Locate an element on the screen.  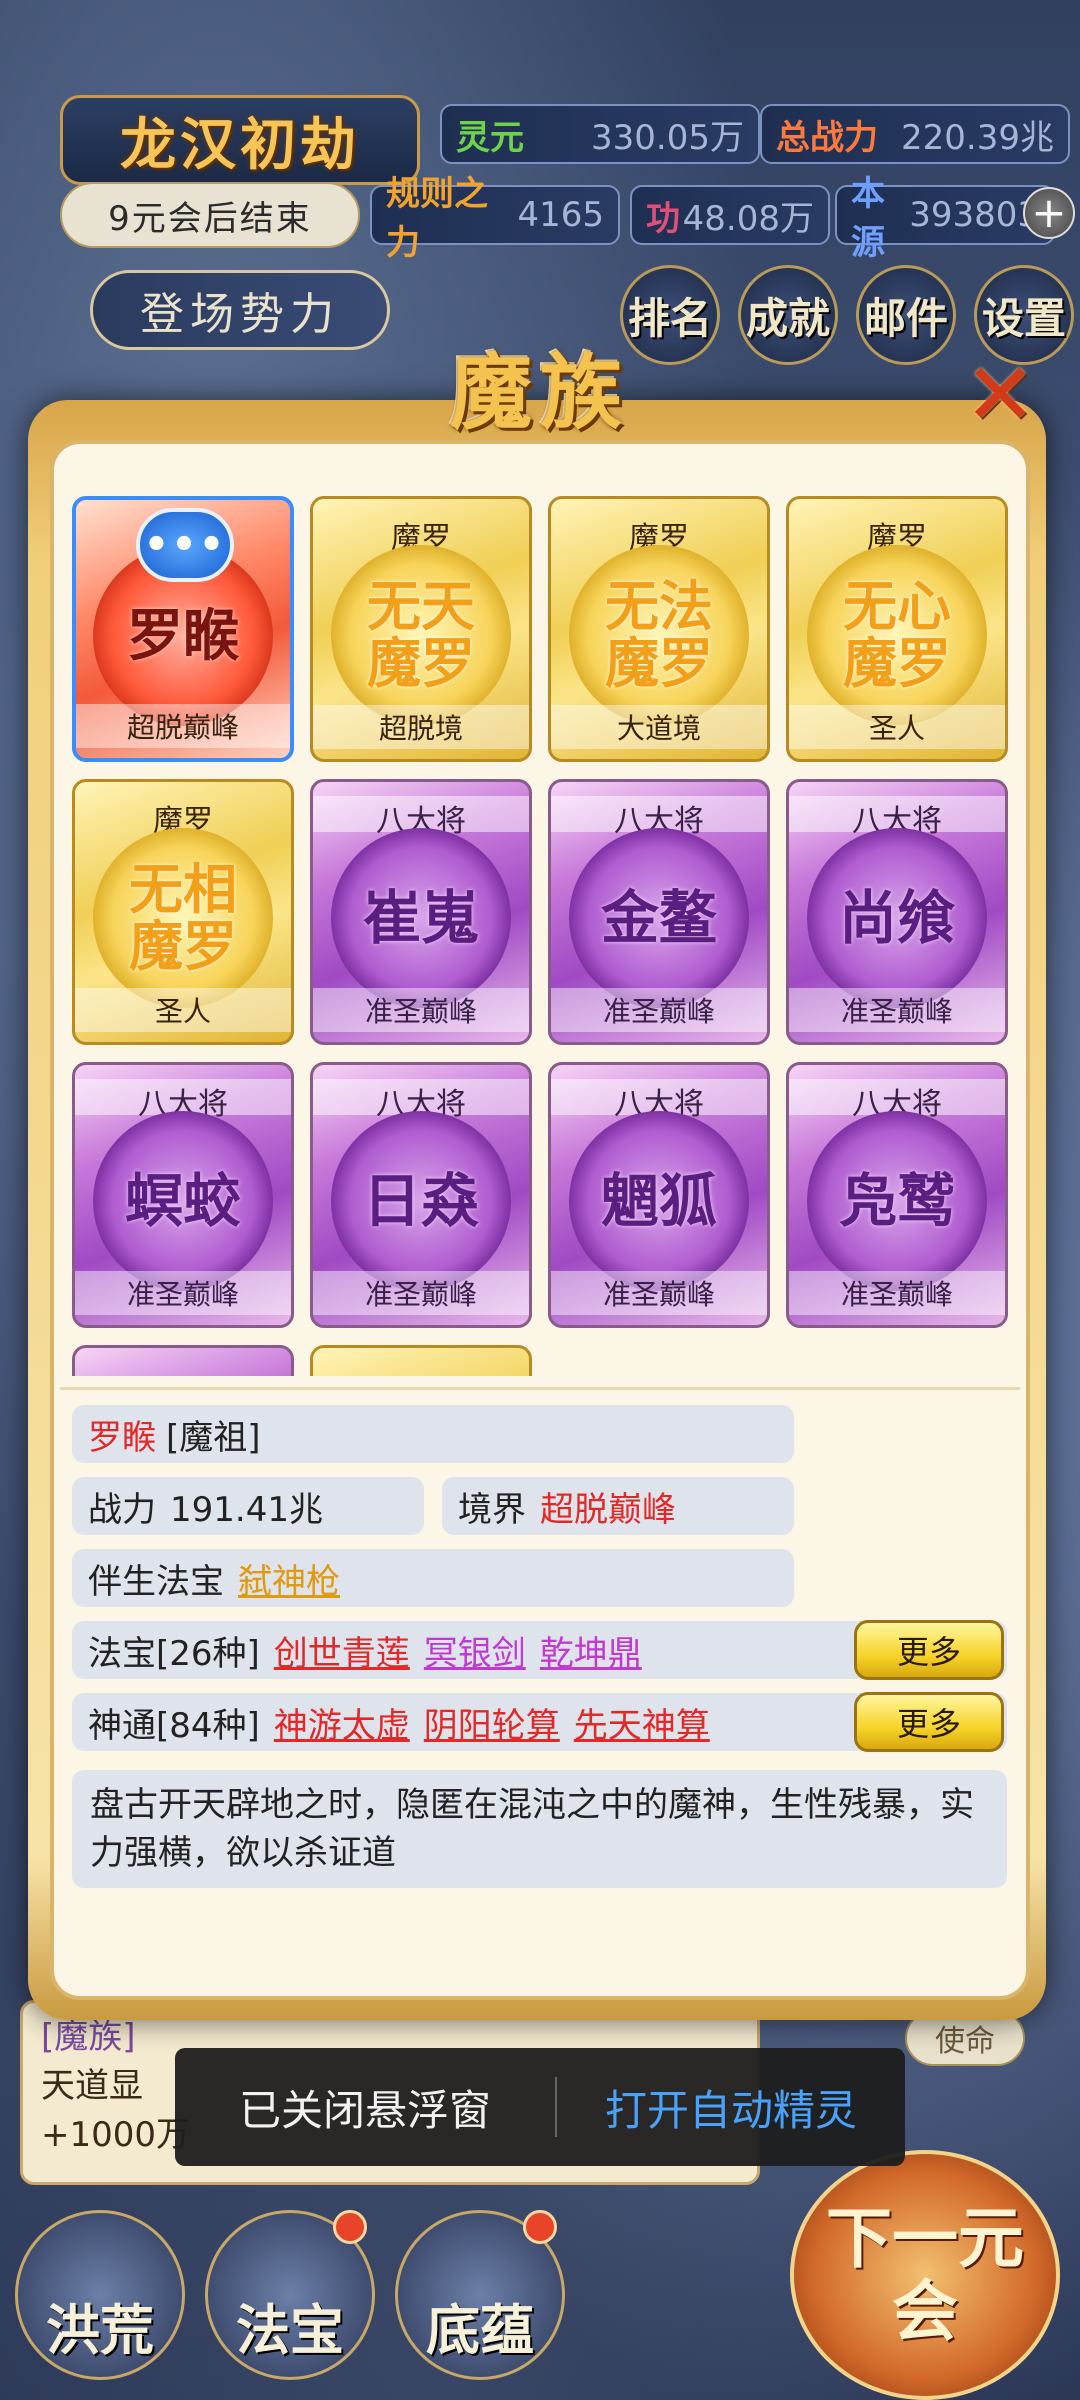
detail-name-row: 罗睺 [魔祖] is located at coordinates (433, 1434).